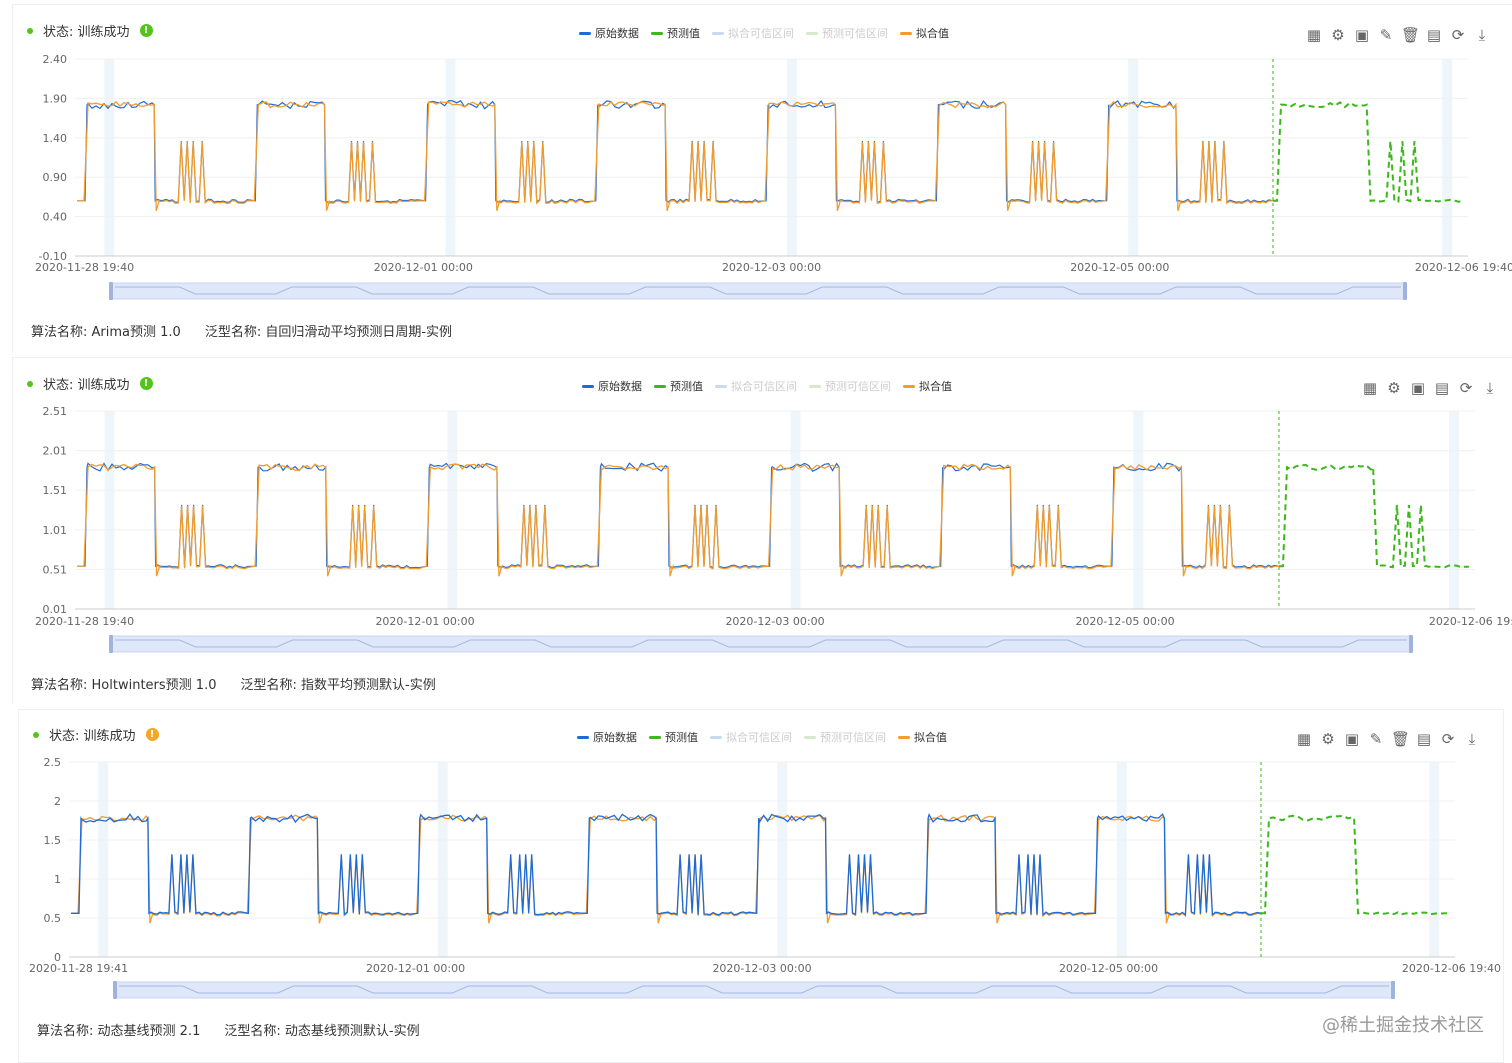 The width and height of the screenshot is (1512, 1063). What do you see at coordinates (55, 530) in the screenshot?
I see `y-tick-label: 1.01` at bounding box center [55, 530].